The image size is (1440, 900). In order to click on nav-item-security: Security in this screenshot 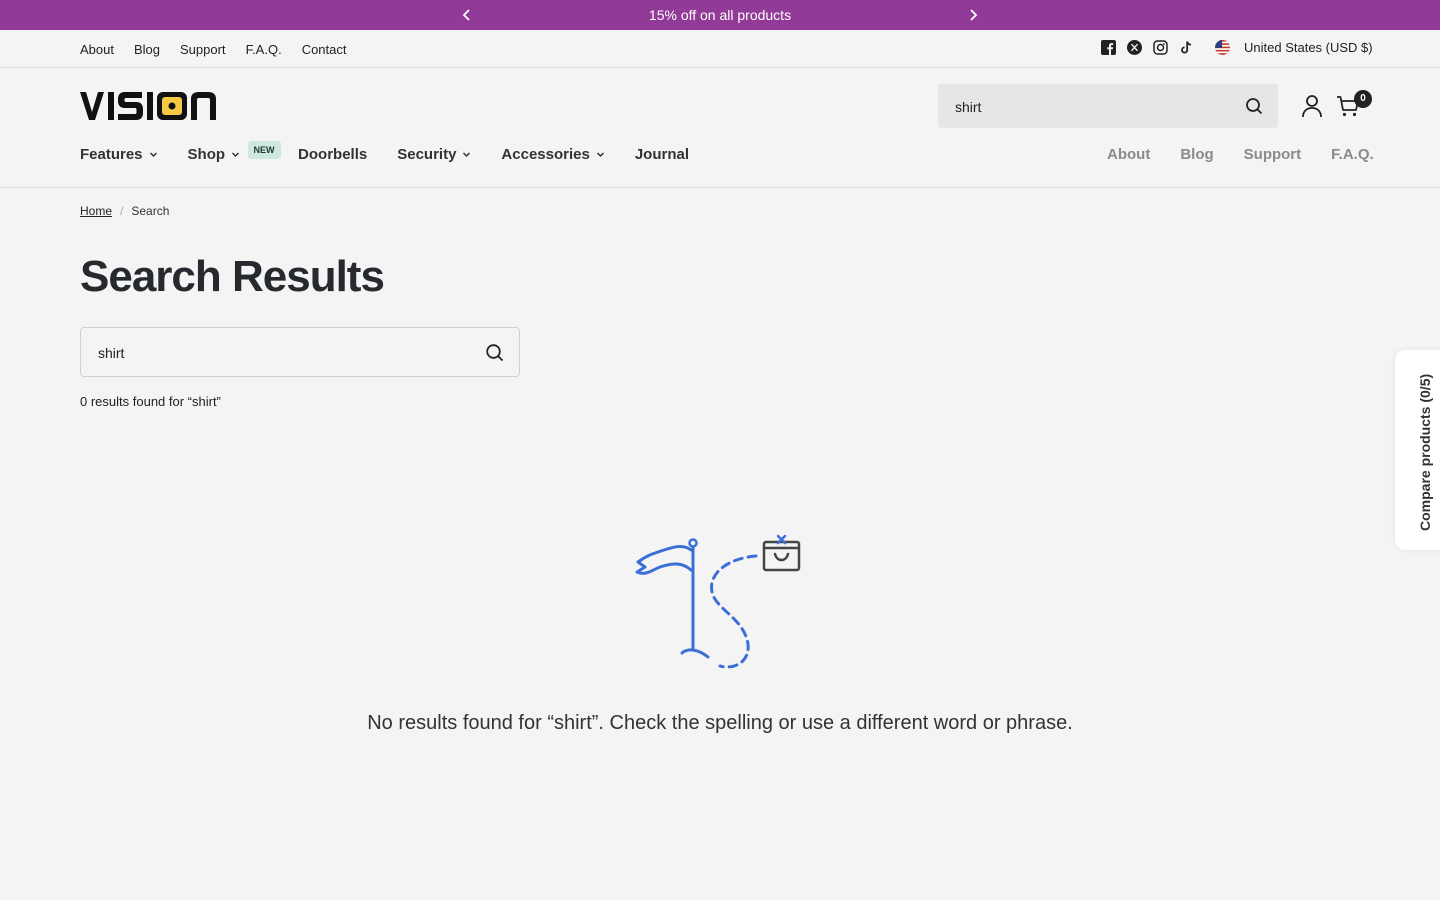, I will do `click(434, 154)`.